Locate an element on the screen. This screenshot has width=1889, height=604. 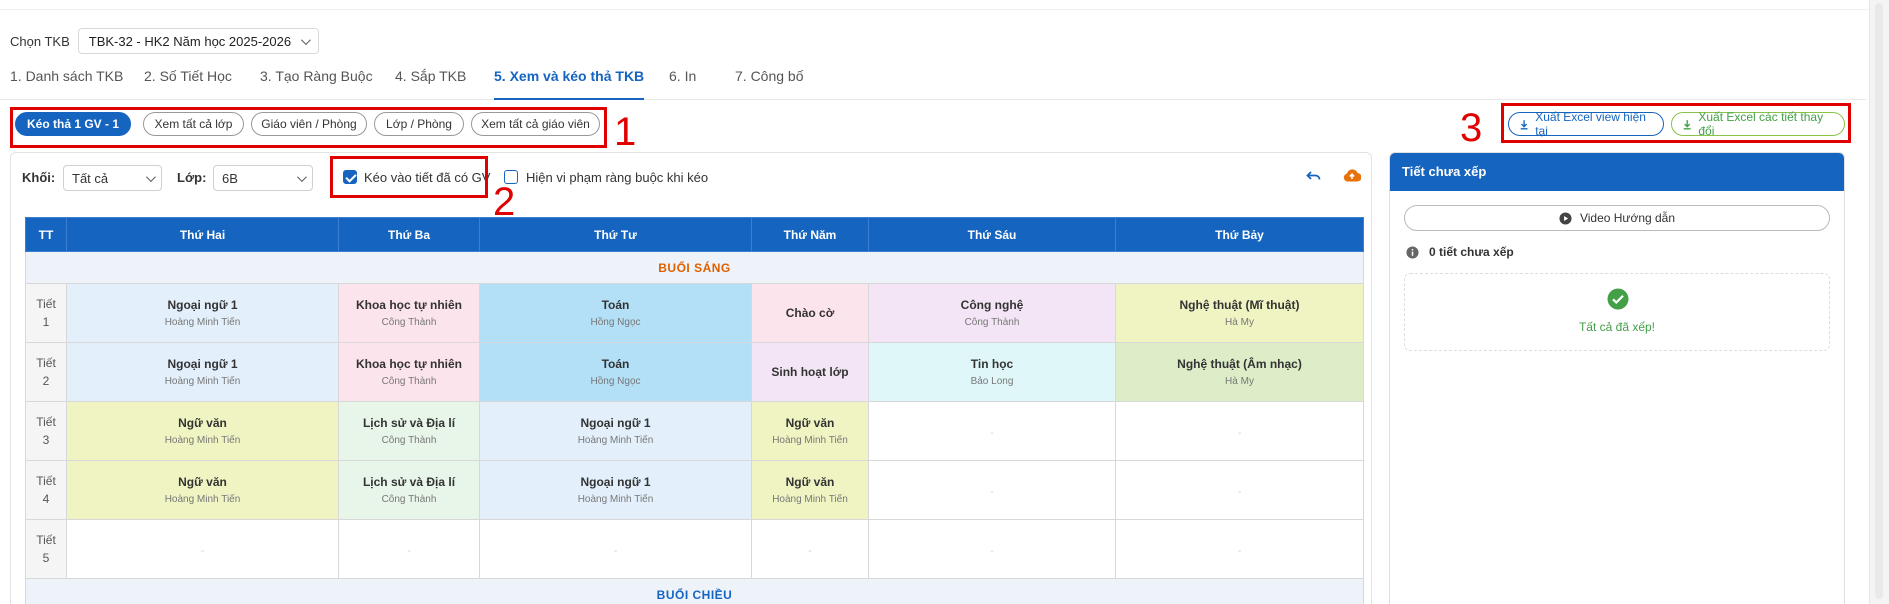
cell-subject: Công nghệ is located at coordinates (992, 305).